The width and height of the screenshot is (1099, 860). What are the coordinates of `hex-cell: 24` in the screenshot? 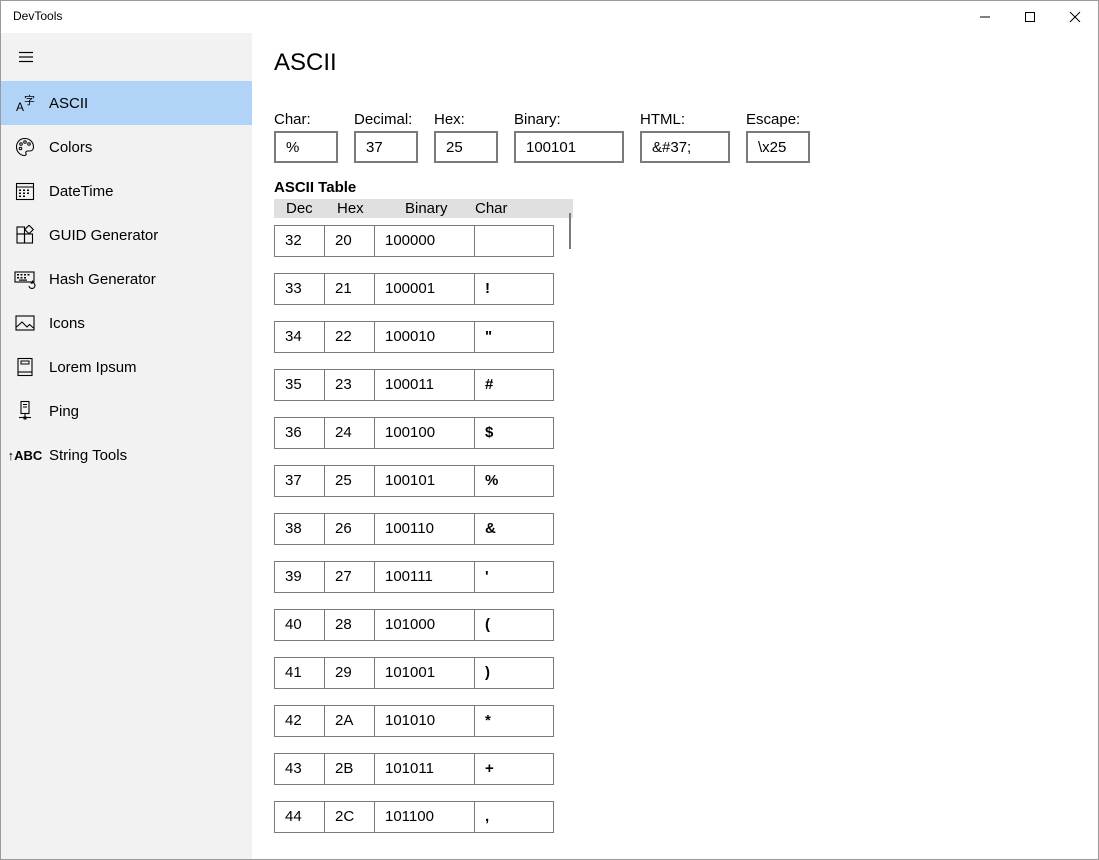 It's located at (349, 433).